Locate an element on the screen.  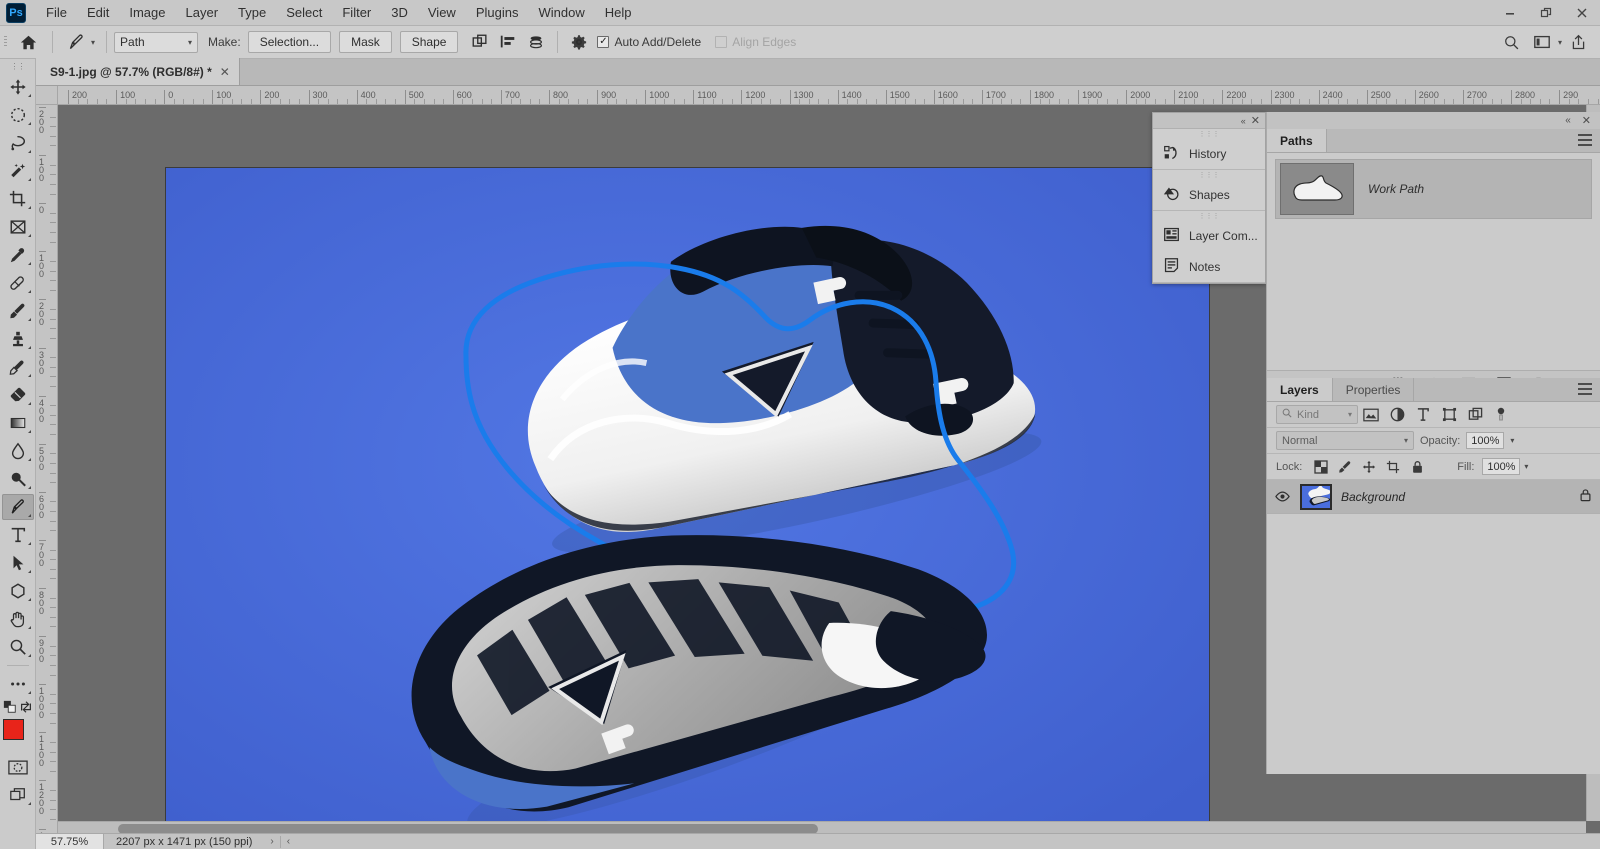
layer-kind-filter: Kind ▾ is located at coordinates (1317, 414).